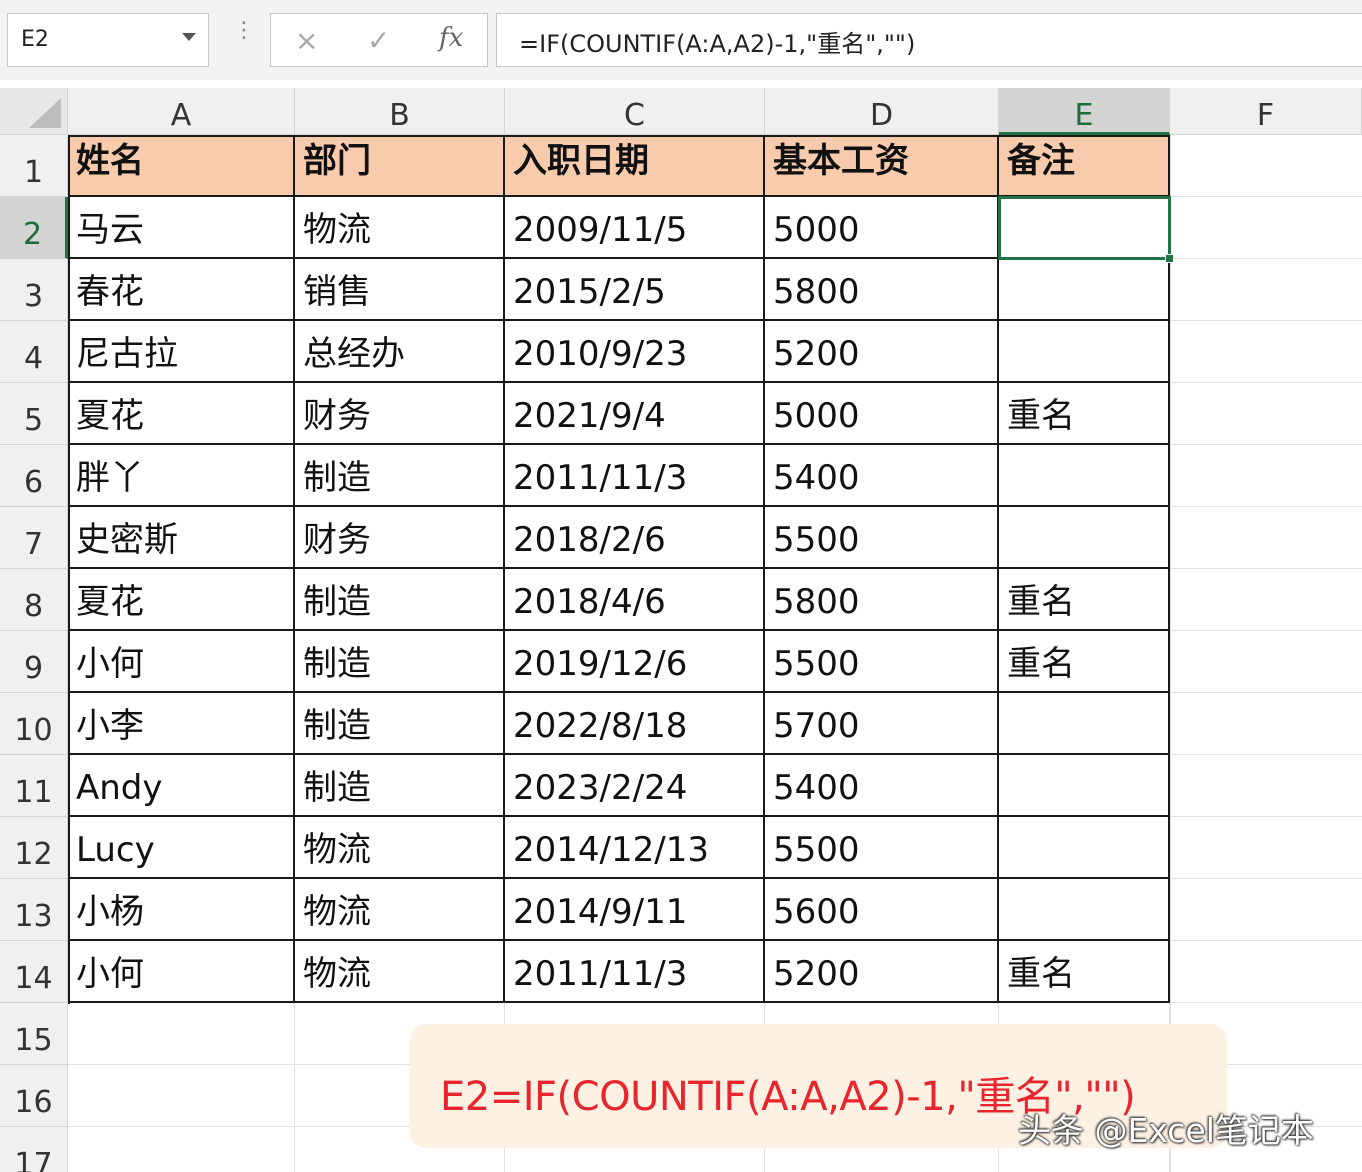 The width and height of the screenshot is (1362, 1172). I want to click on select-all-button, so click(34, 111).